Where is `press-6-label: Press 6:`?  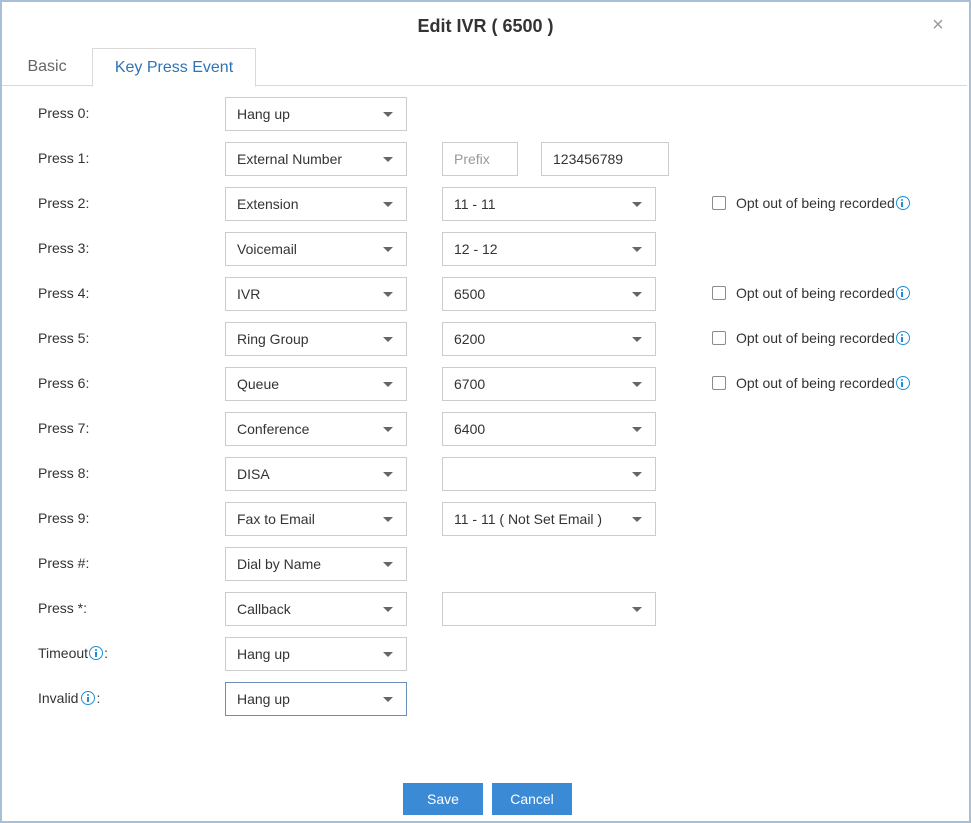
press-6-label: Press 6: is located at coordinates (64, 383).